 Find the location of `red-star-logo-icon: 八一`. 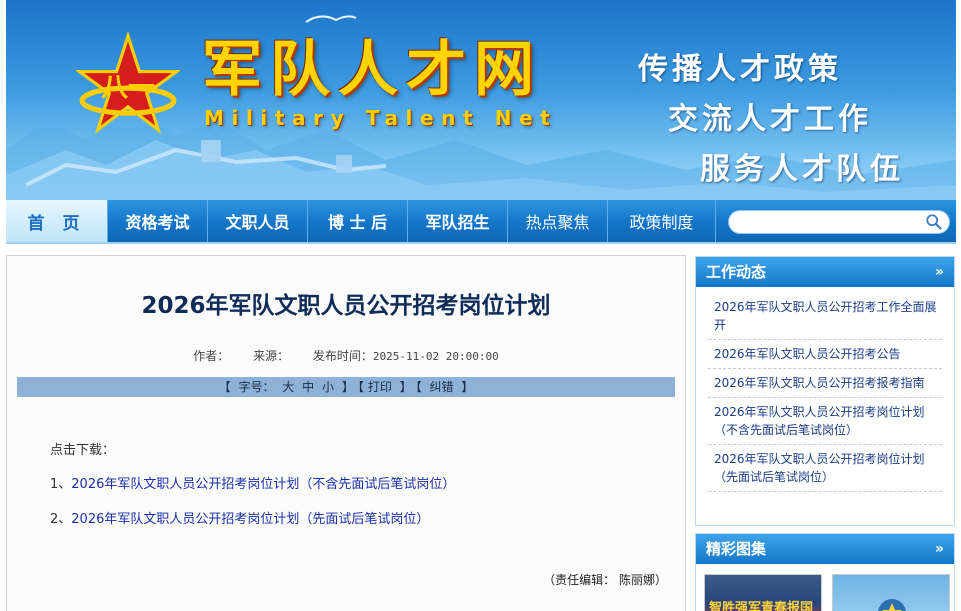

red-star-logo-icon: 八一 is located at coordinates (128, 83).